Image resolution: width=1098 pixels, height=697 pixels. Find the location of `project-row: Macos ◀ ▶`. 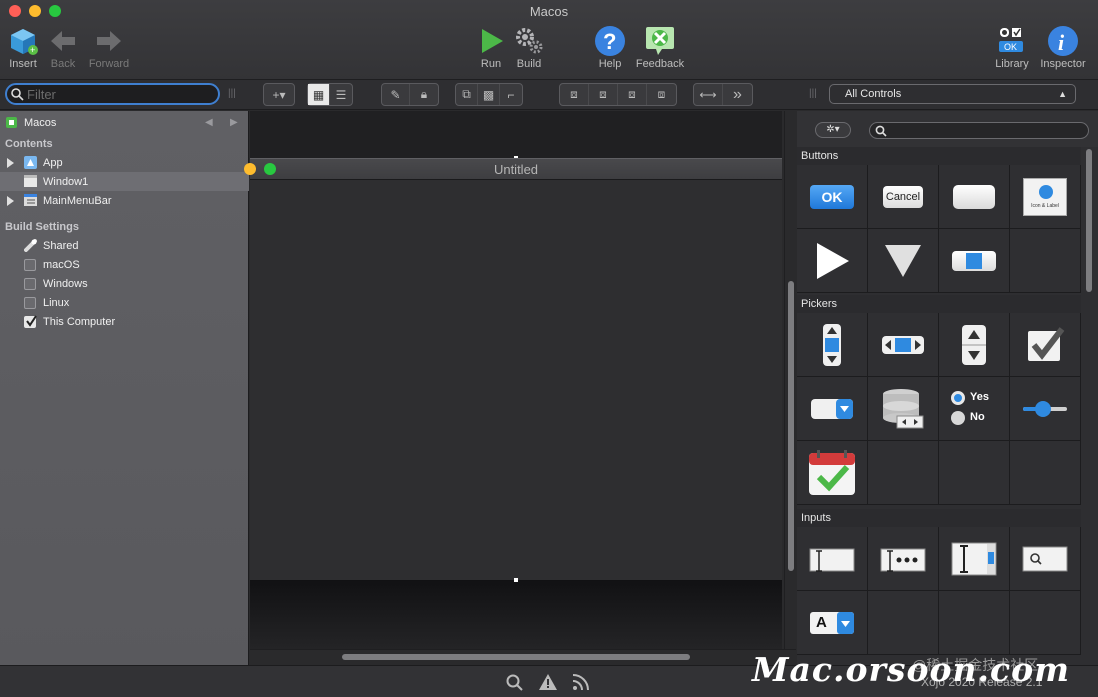

project-row: Macos ◀ ▶ is located at coordinates (124, 122).